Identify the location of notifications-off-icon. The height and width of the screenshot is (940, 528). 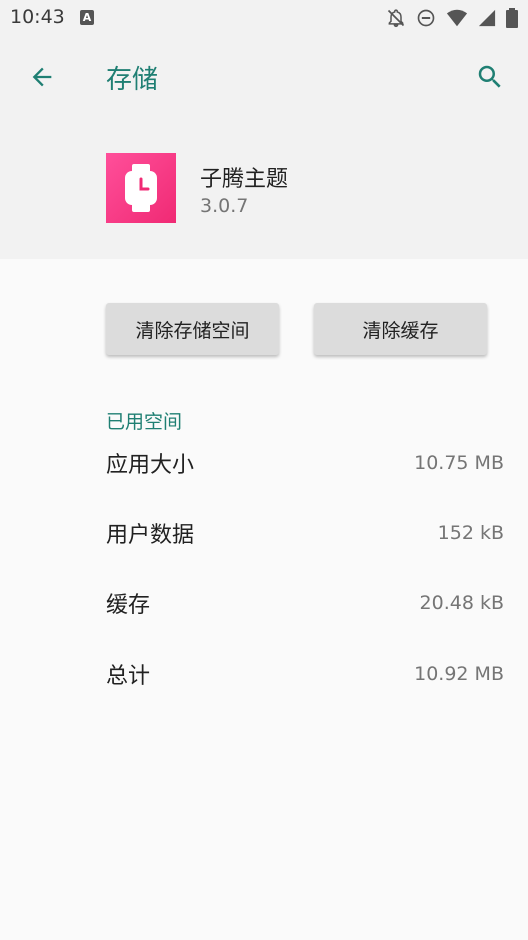
(396, 18).